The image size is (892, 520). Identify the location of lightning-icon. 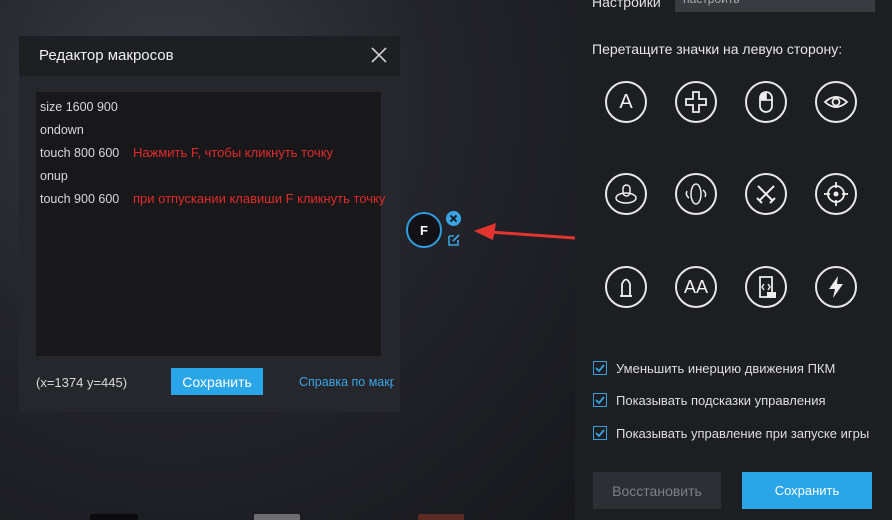
(836, 287).